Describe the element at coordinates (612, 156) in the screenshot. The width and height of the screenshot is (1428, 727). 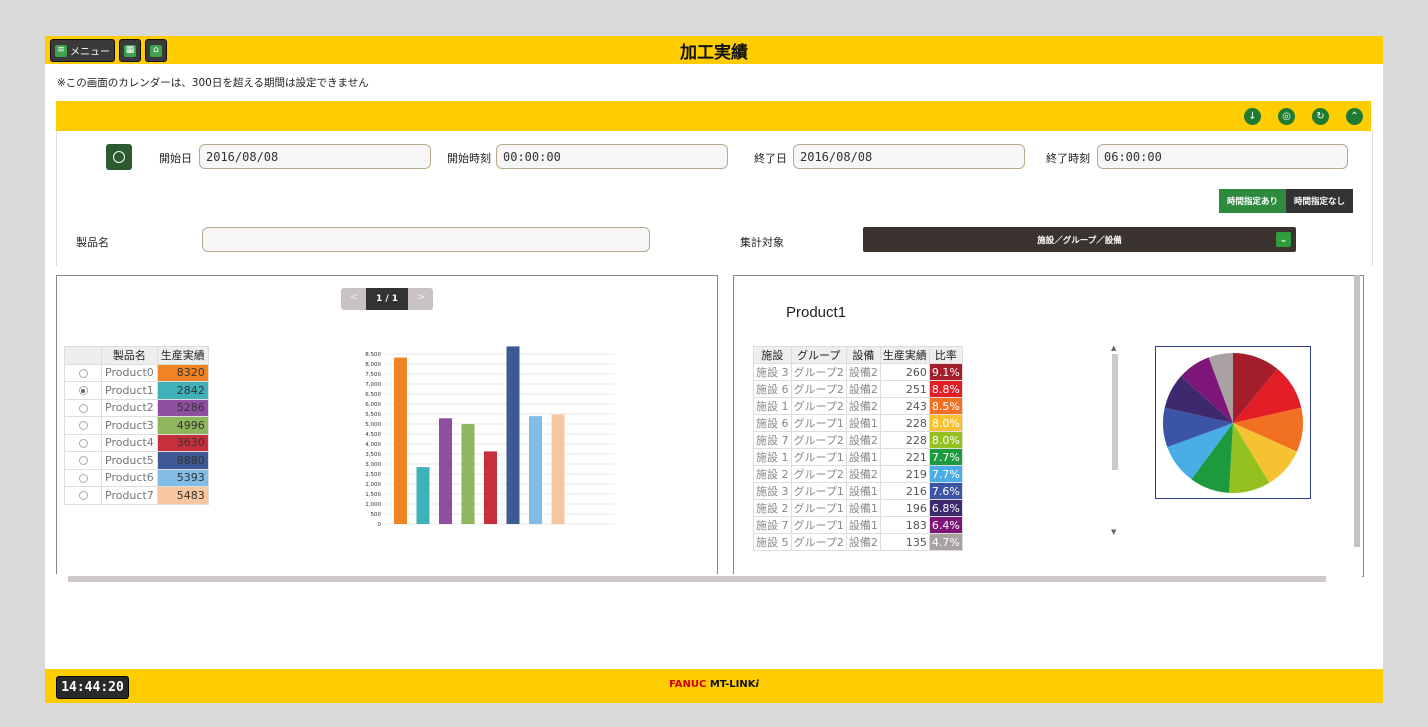
I see `start-time-field: 00:00:00` at that location.